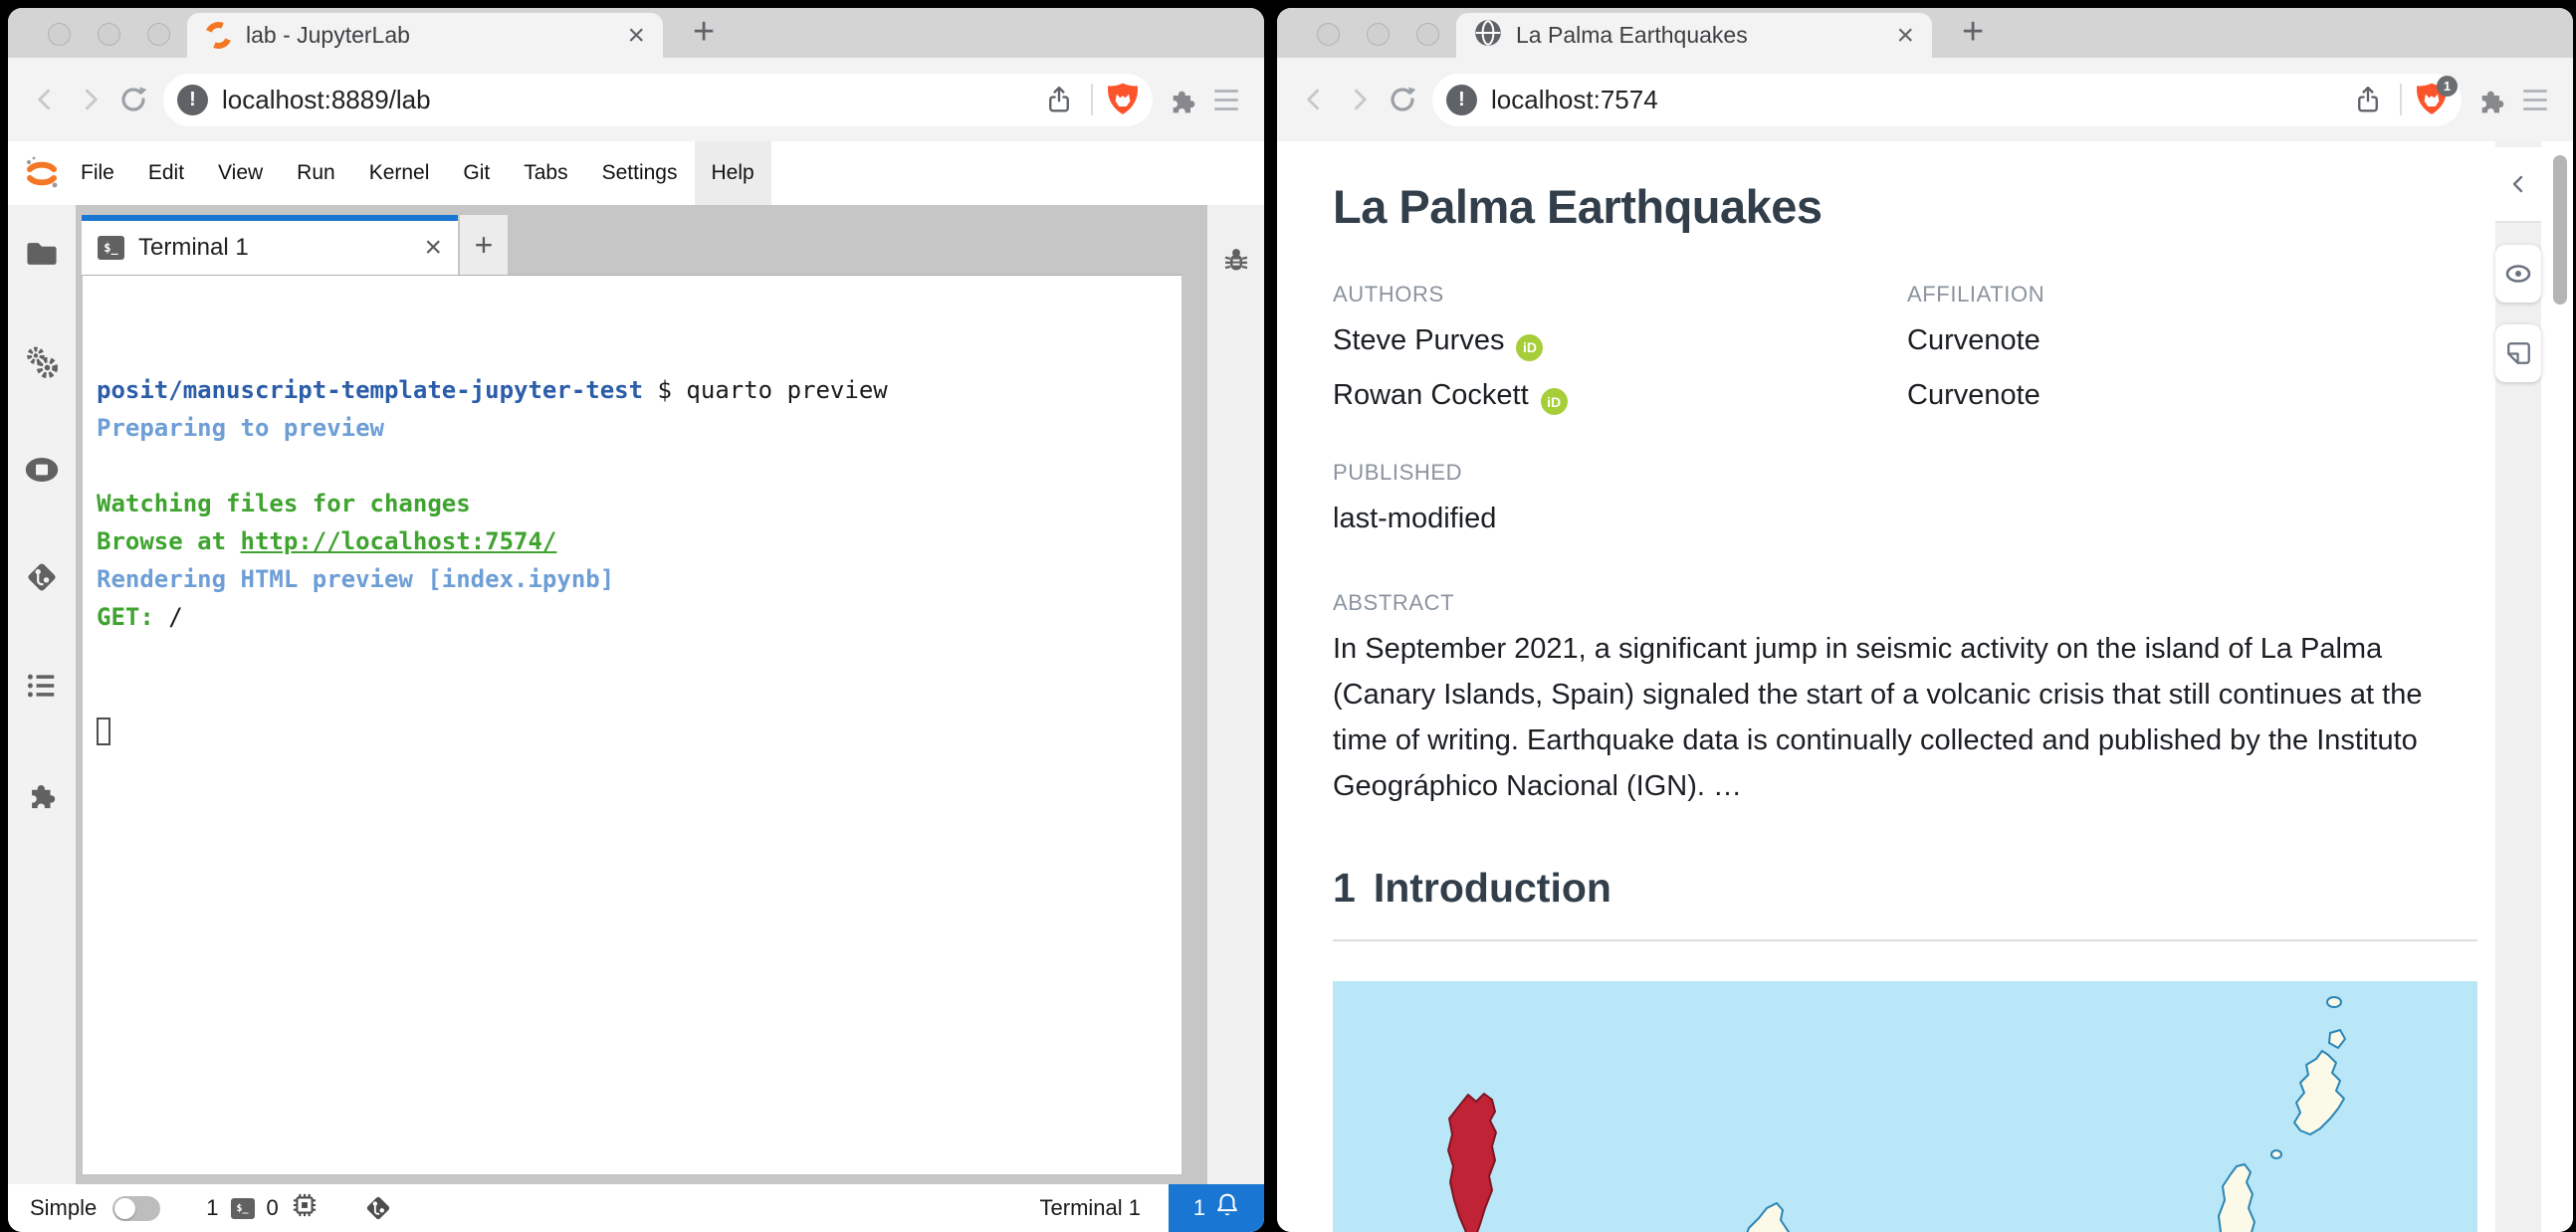 The height and width of the screenshot is (1232, 2576). I want to click on menu-item-git: Git, so click(476, 173).